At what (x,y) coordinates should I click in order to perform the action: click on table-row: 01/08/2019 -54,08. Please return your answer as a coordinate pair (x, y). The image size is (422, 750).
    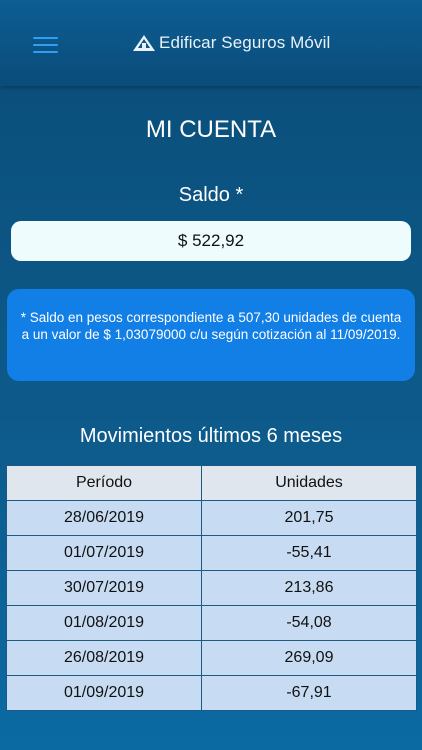
    Looking at the image, I should click on (211, 623).